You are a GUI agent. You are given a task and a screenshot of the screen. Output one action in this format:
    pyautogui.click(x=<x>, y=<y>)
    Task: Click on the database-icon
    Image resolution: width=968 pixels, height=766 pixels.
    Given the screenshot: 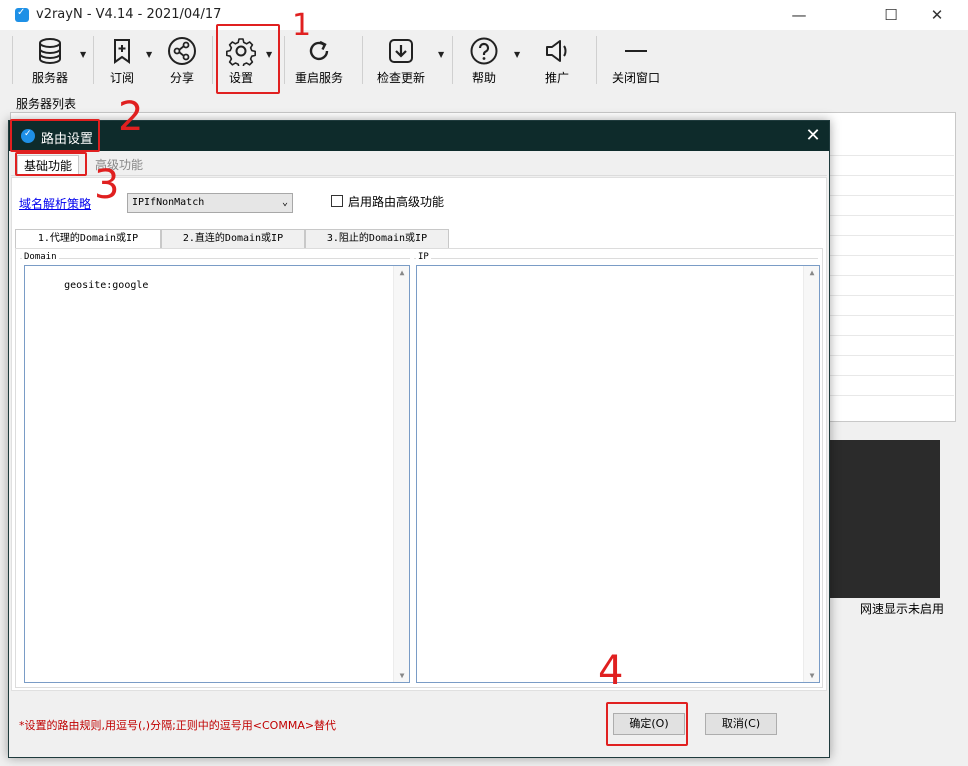 What is the action you would take?
    pyautogui.click(x=50, y=51)
    